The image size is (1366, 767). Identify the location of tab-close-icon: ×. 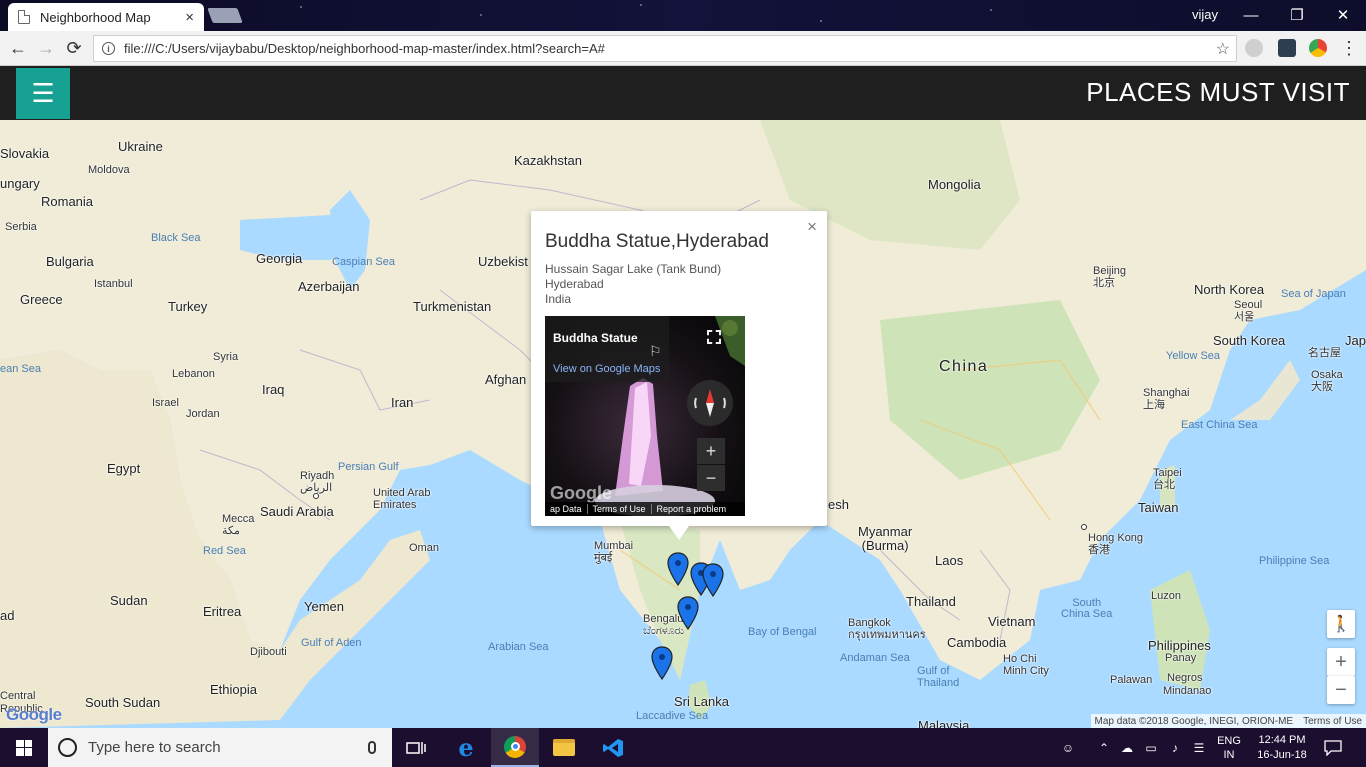
(189, 17).